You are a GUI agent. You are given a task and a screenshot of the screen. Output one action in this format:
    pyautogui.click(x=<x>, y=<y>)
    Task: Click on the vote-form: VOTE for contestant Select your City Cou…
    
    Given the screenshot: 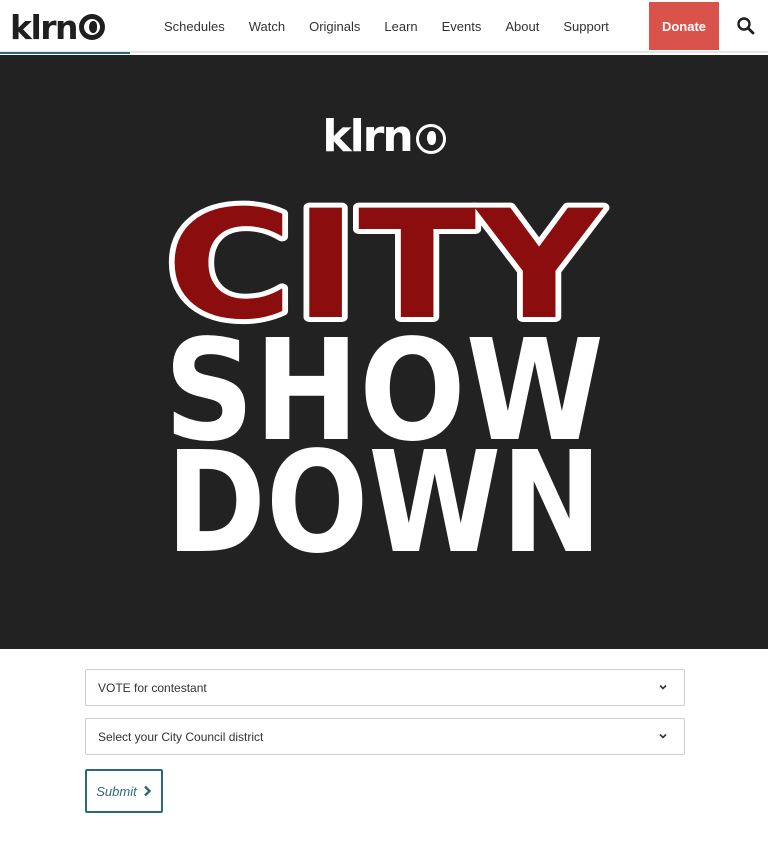 What is the action you would take?
    pyautogui.click(x=385, y=741)
    